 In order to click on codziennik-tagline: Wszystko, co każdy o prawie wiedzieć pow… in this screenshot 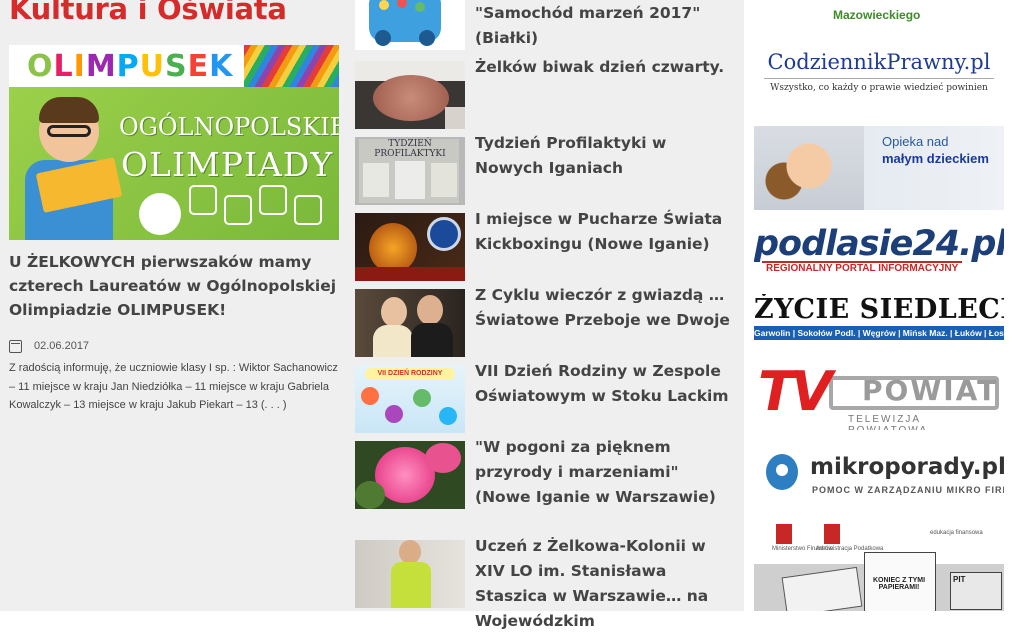, I will do `click(879, 88)`.